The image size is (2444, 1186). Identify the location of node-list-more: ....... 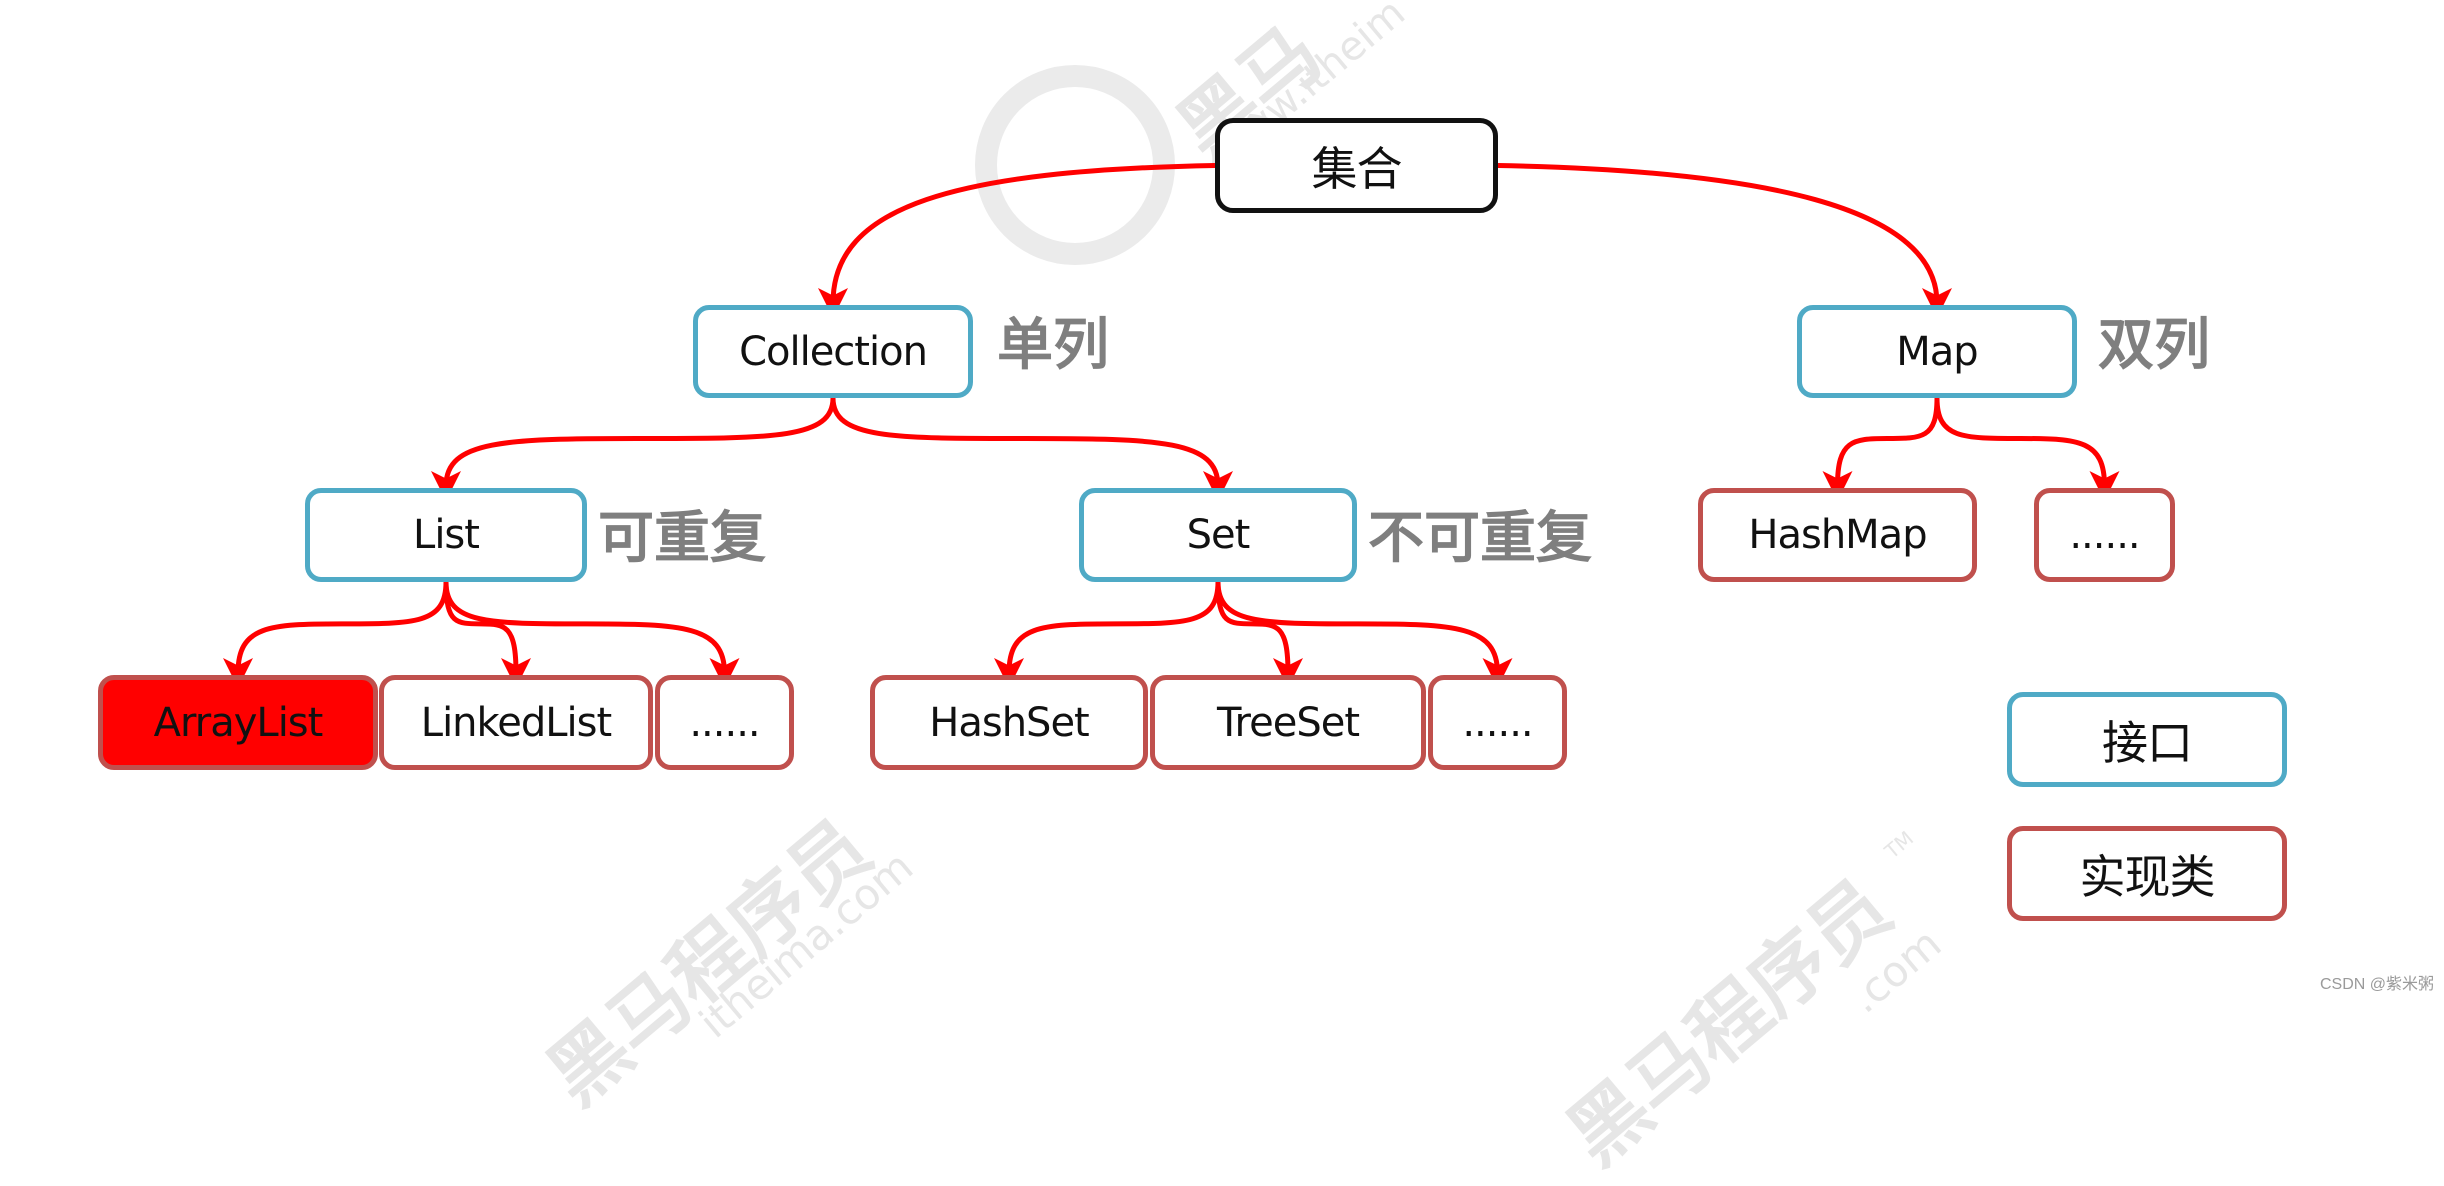
(724, 722).